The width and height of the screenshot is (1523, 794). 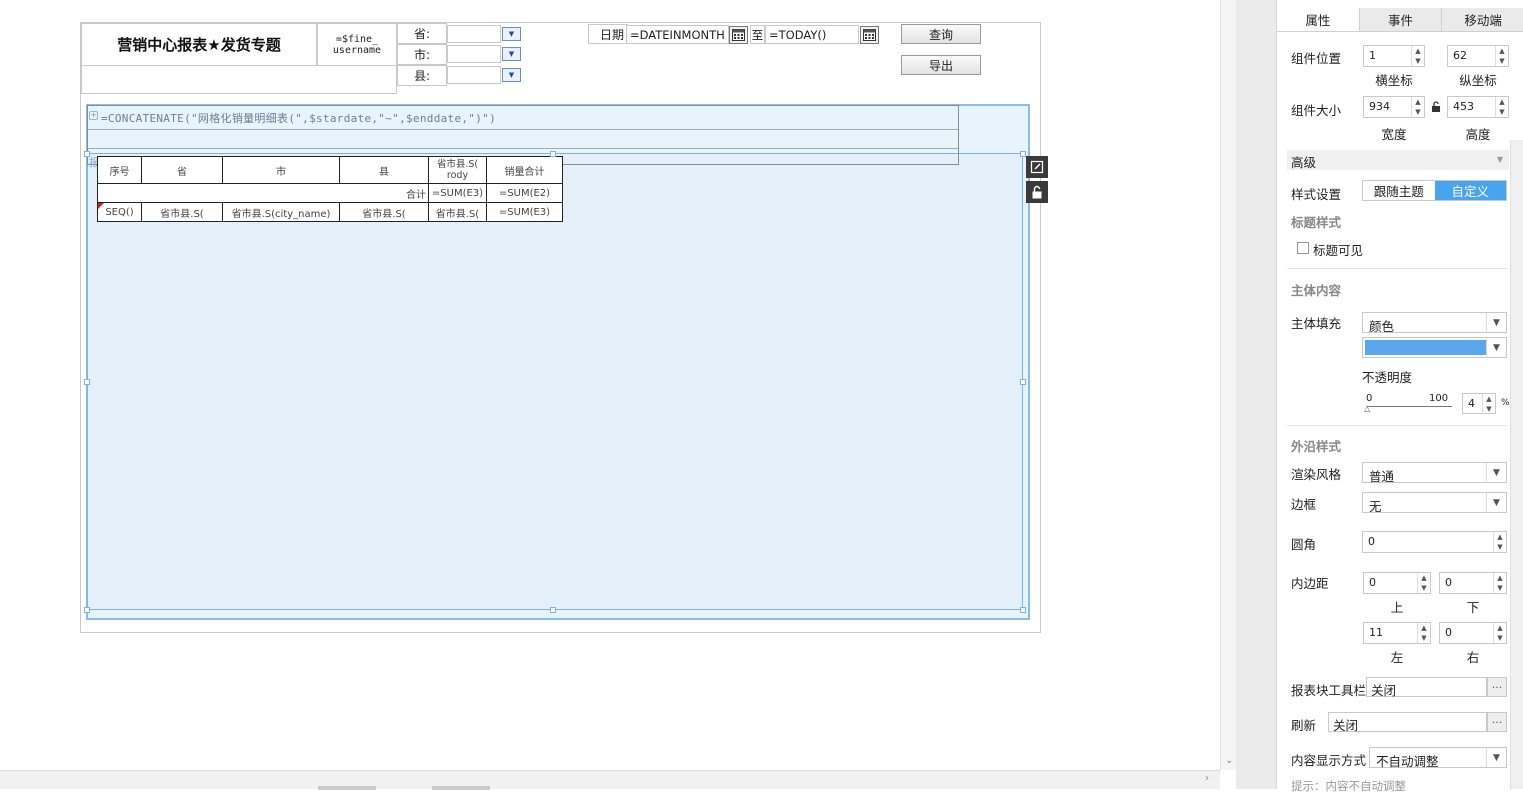 What do you see at coordinates (1023, 382) in the screenshot?
I see `resize-handle-e` at bounding box center [1023, 382].